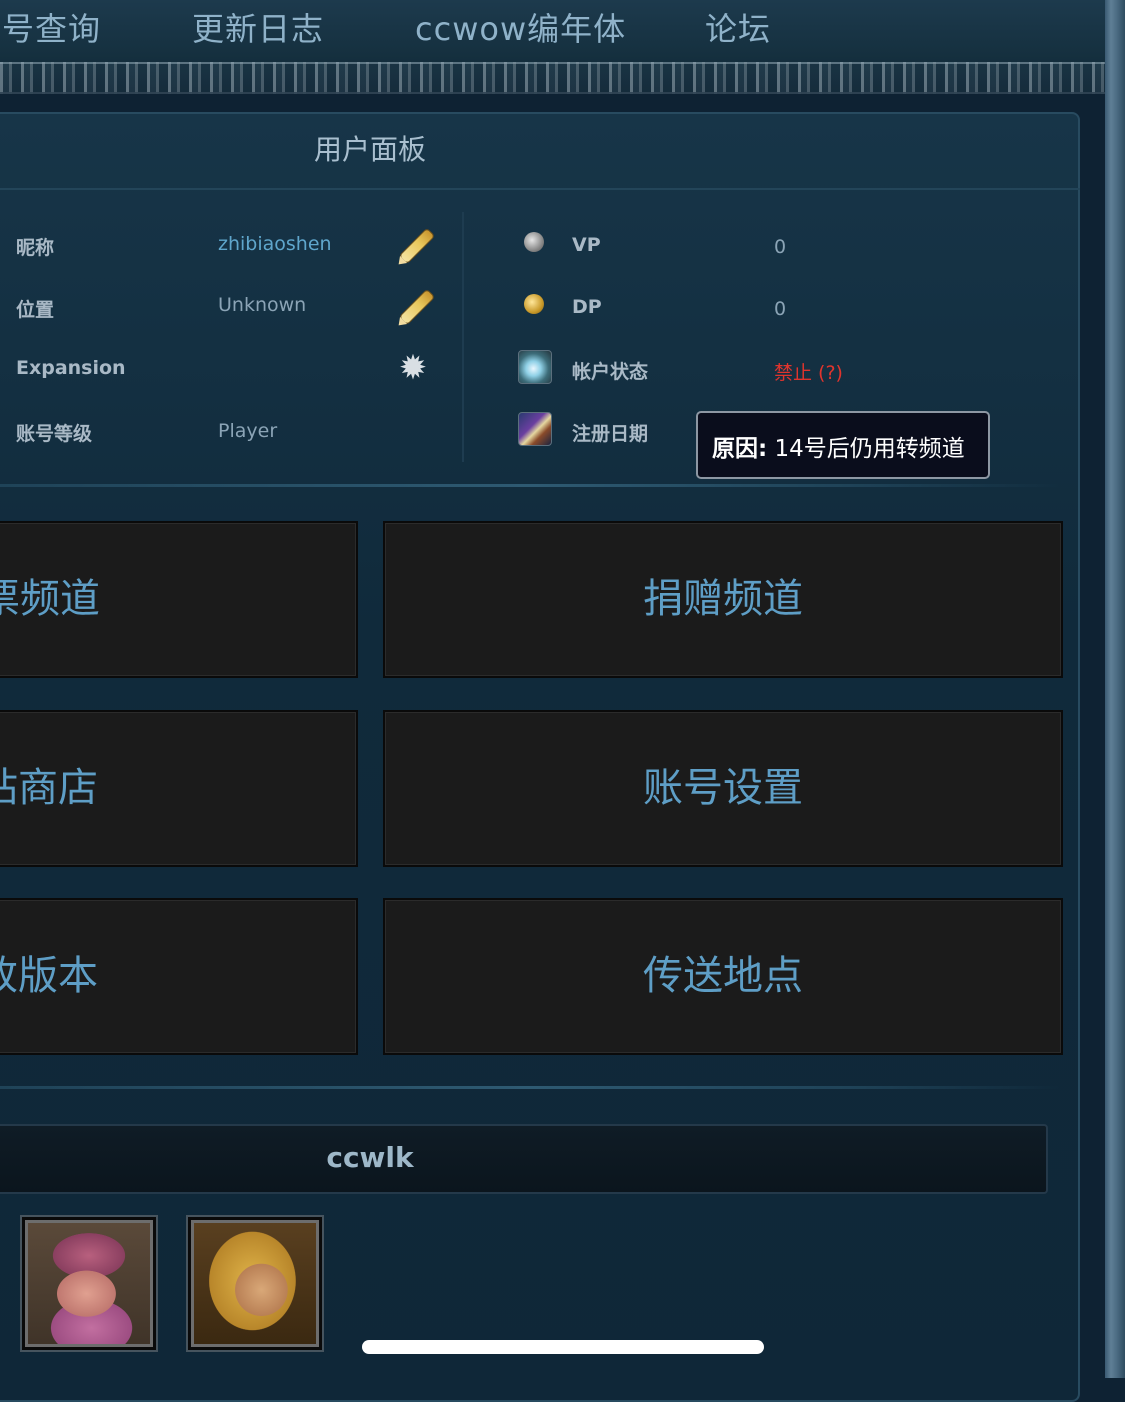  Describe the element at coordinates (723, 599) in the screenshot. I see `donate-channel-button: 捐赠频道` at that location.